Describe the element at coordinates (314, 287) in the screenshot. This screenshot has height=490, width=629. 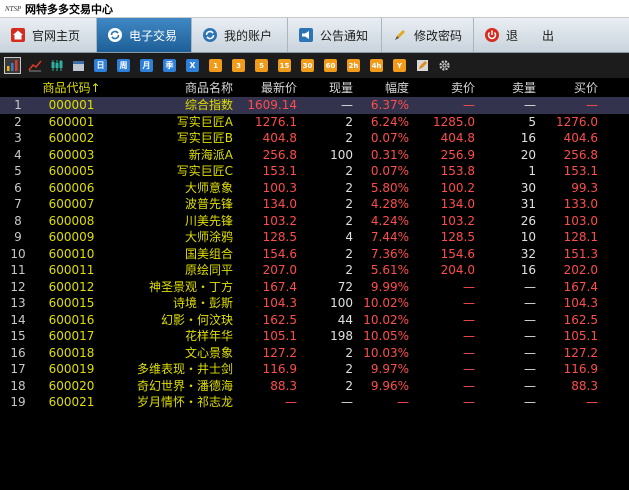
I see `table-row: 12 600012 神圣景观・丁方 167.4 72 9.99% — — 167.4` at that location.